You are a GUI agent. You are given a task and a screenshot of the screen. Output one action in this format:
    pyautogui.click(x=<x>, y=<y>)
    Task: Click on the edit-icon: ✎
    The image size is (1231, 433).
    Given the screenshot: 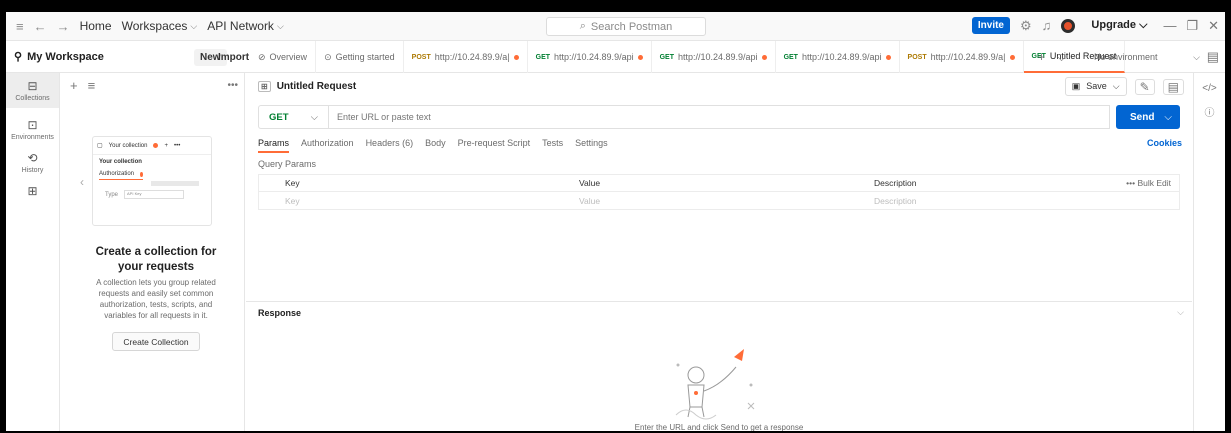 What is the action you would take?
    pyautogui.click(x=1144, y=86)
    